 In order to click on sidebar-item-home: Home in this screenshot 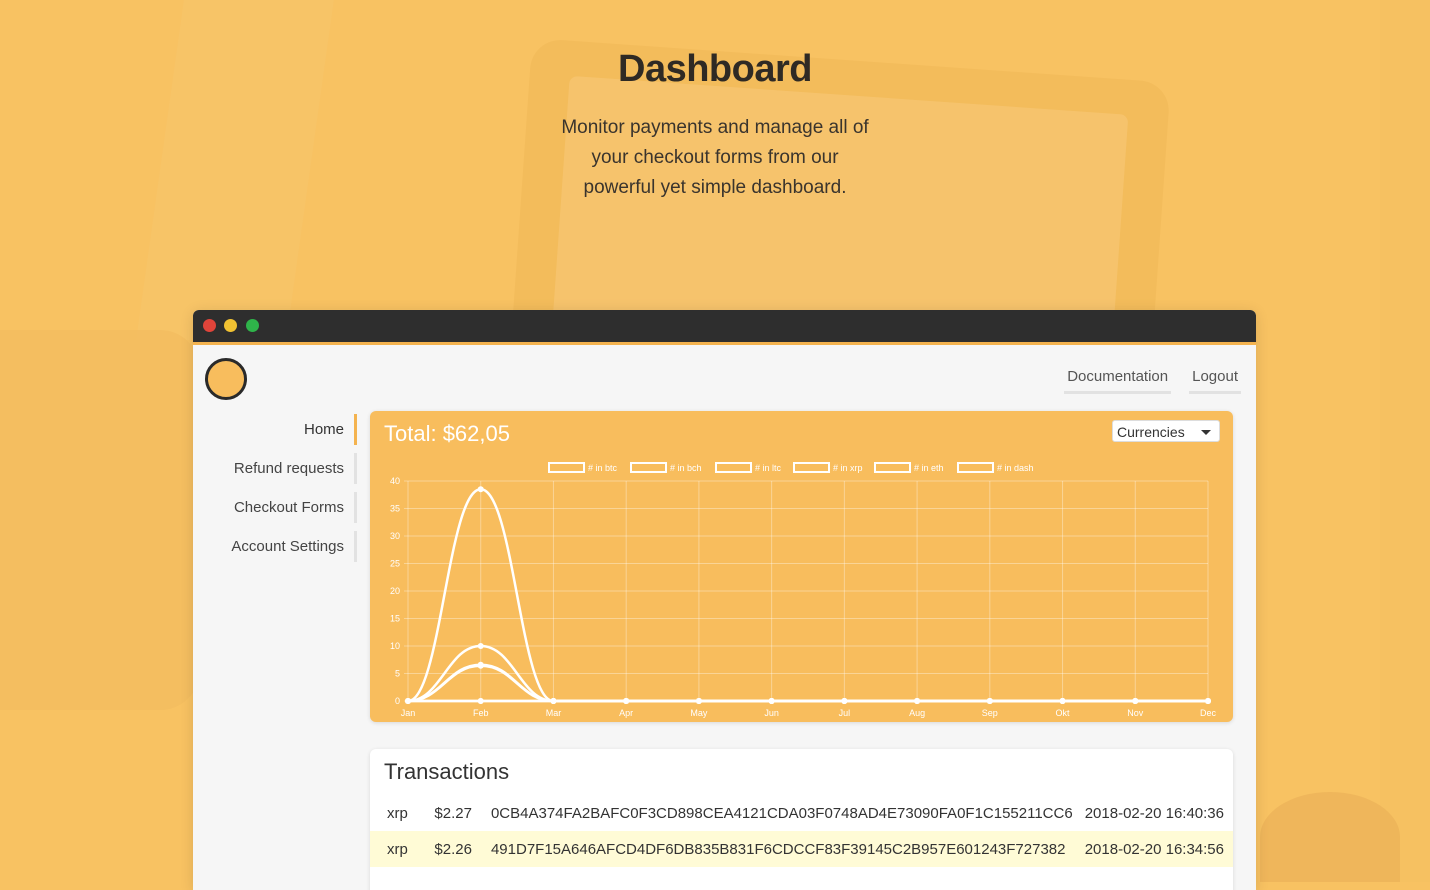, I will do `click(275, 429)`.